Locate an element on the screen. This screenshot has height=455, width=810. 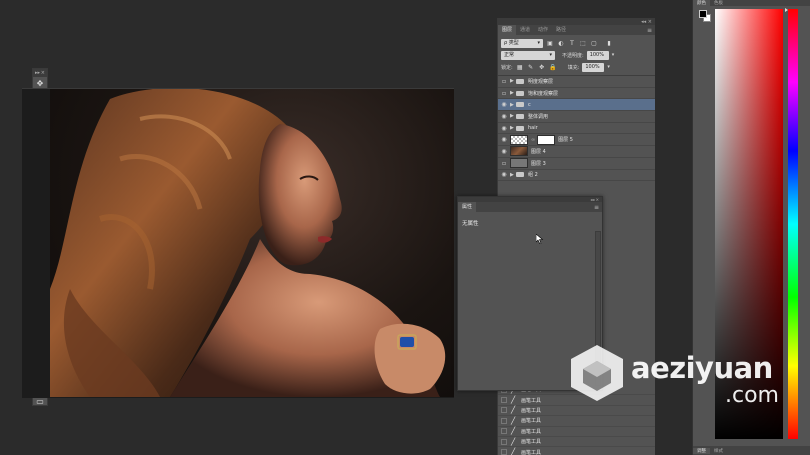
tab-adjustments: 调整 is located at coordinates (701, 450).